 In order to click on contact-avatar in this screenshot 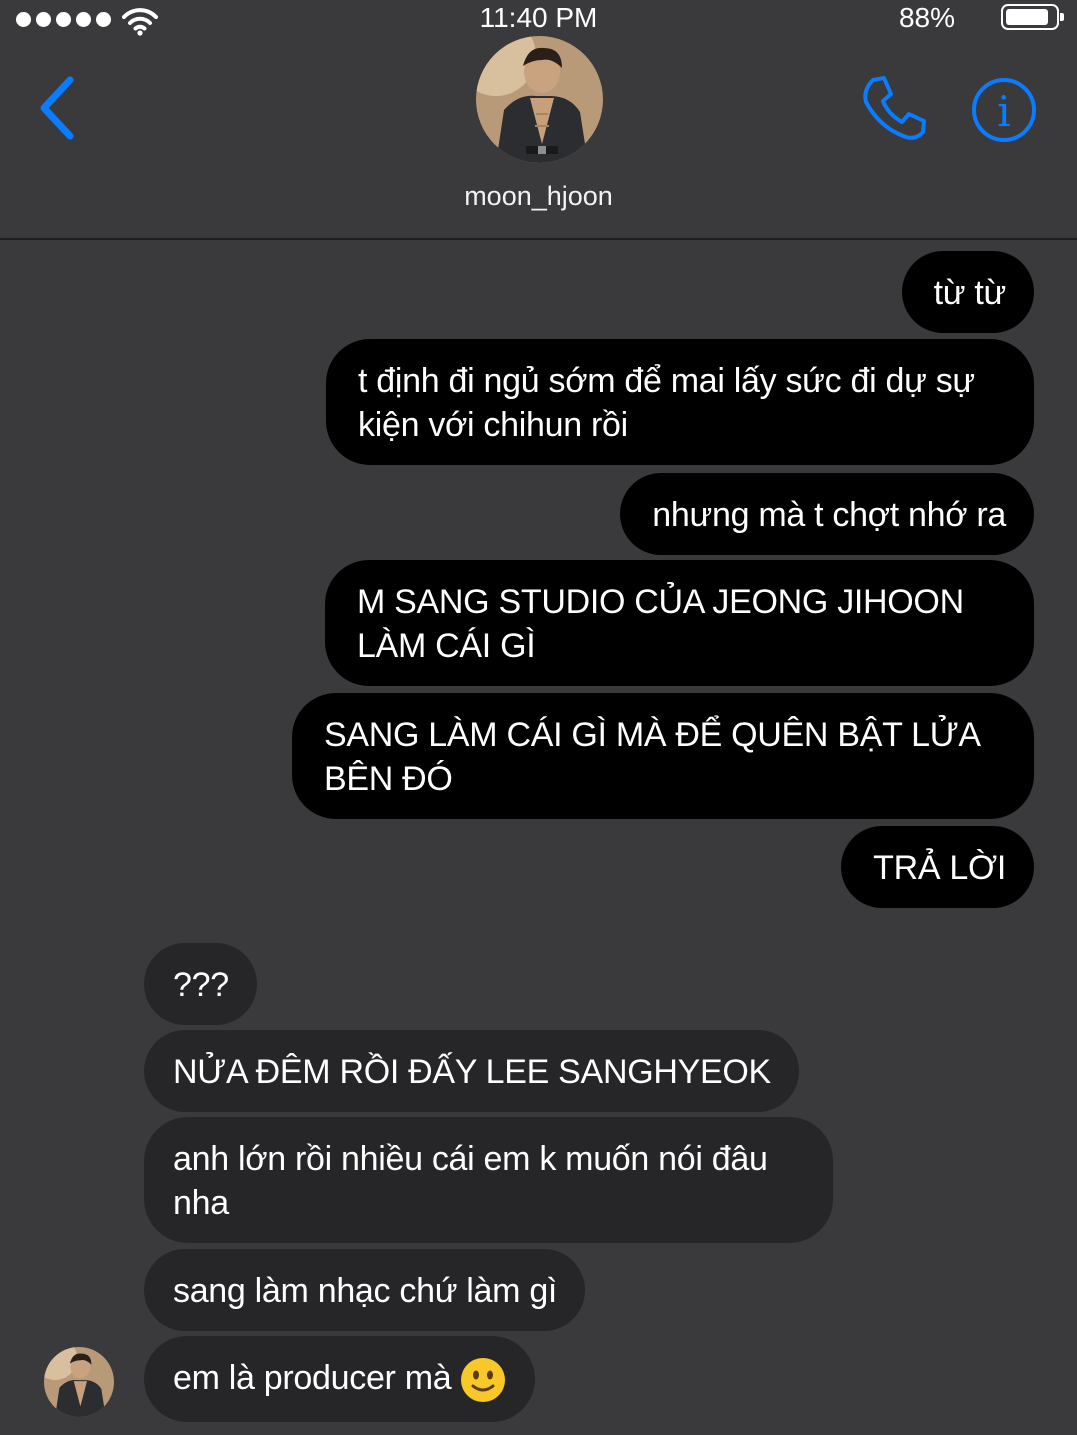, I will do `click(539, 99)`.